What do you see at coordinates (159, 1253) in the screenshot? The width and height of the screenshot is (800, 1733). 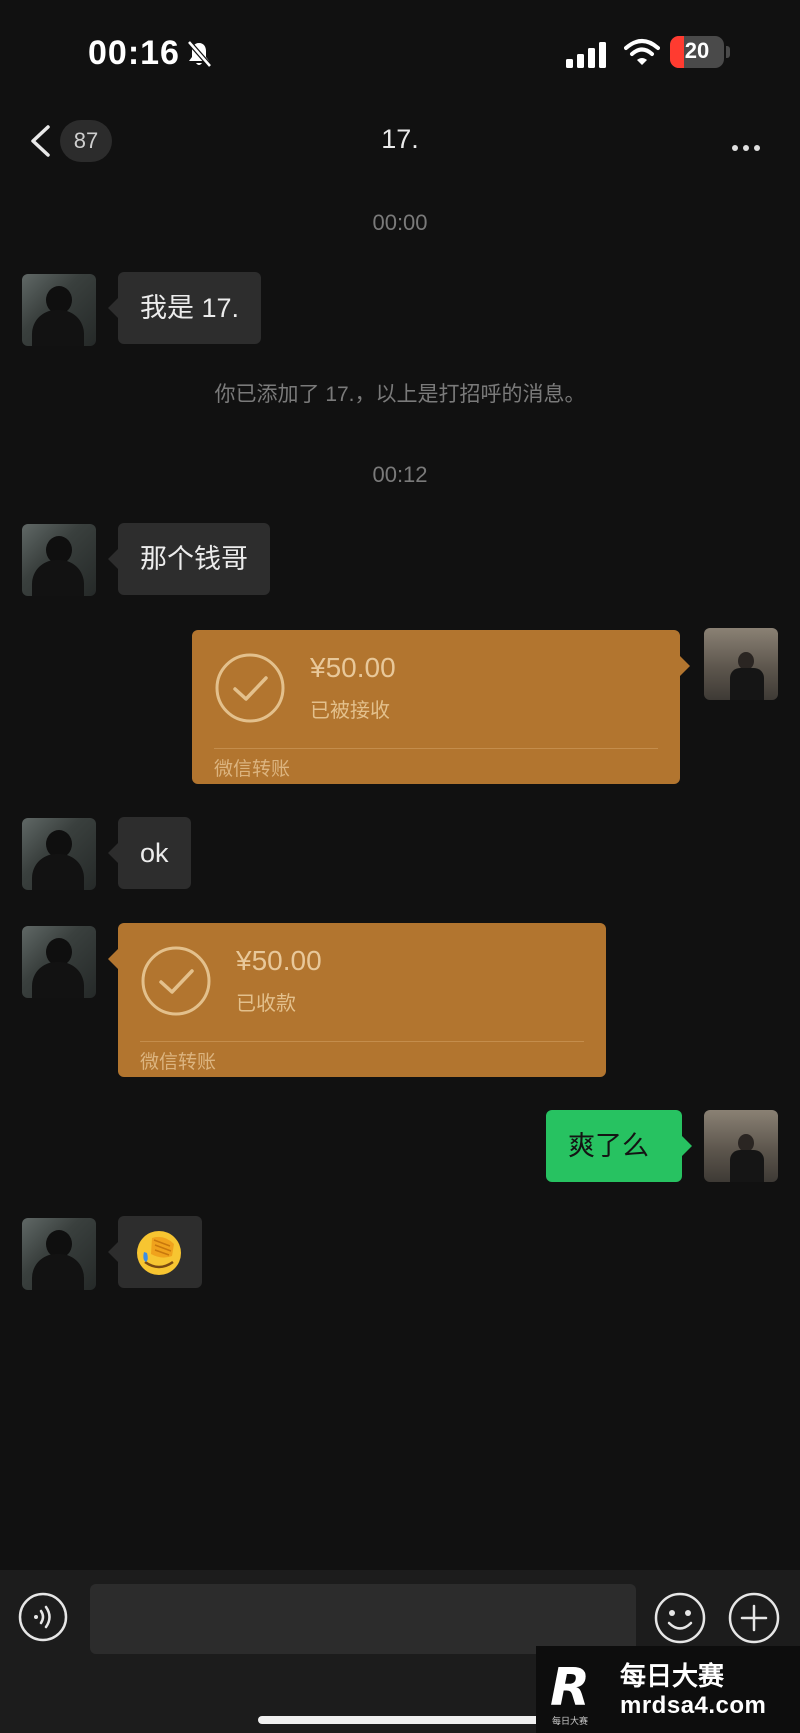 I see `face-palm-crying-emoji-icon` at bounding box center [159, 1253].